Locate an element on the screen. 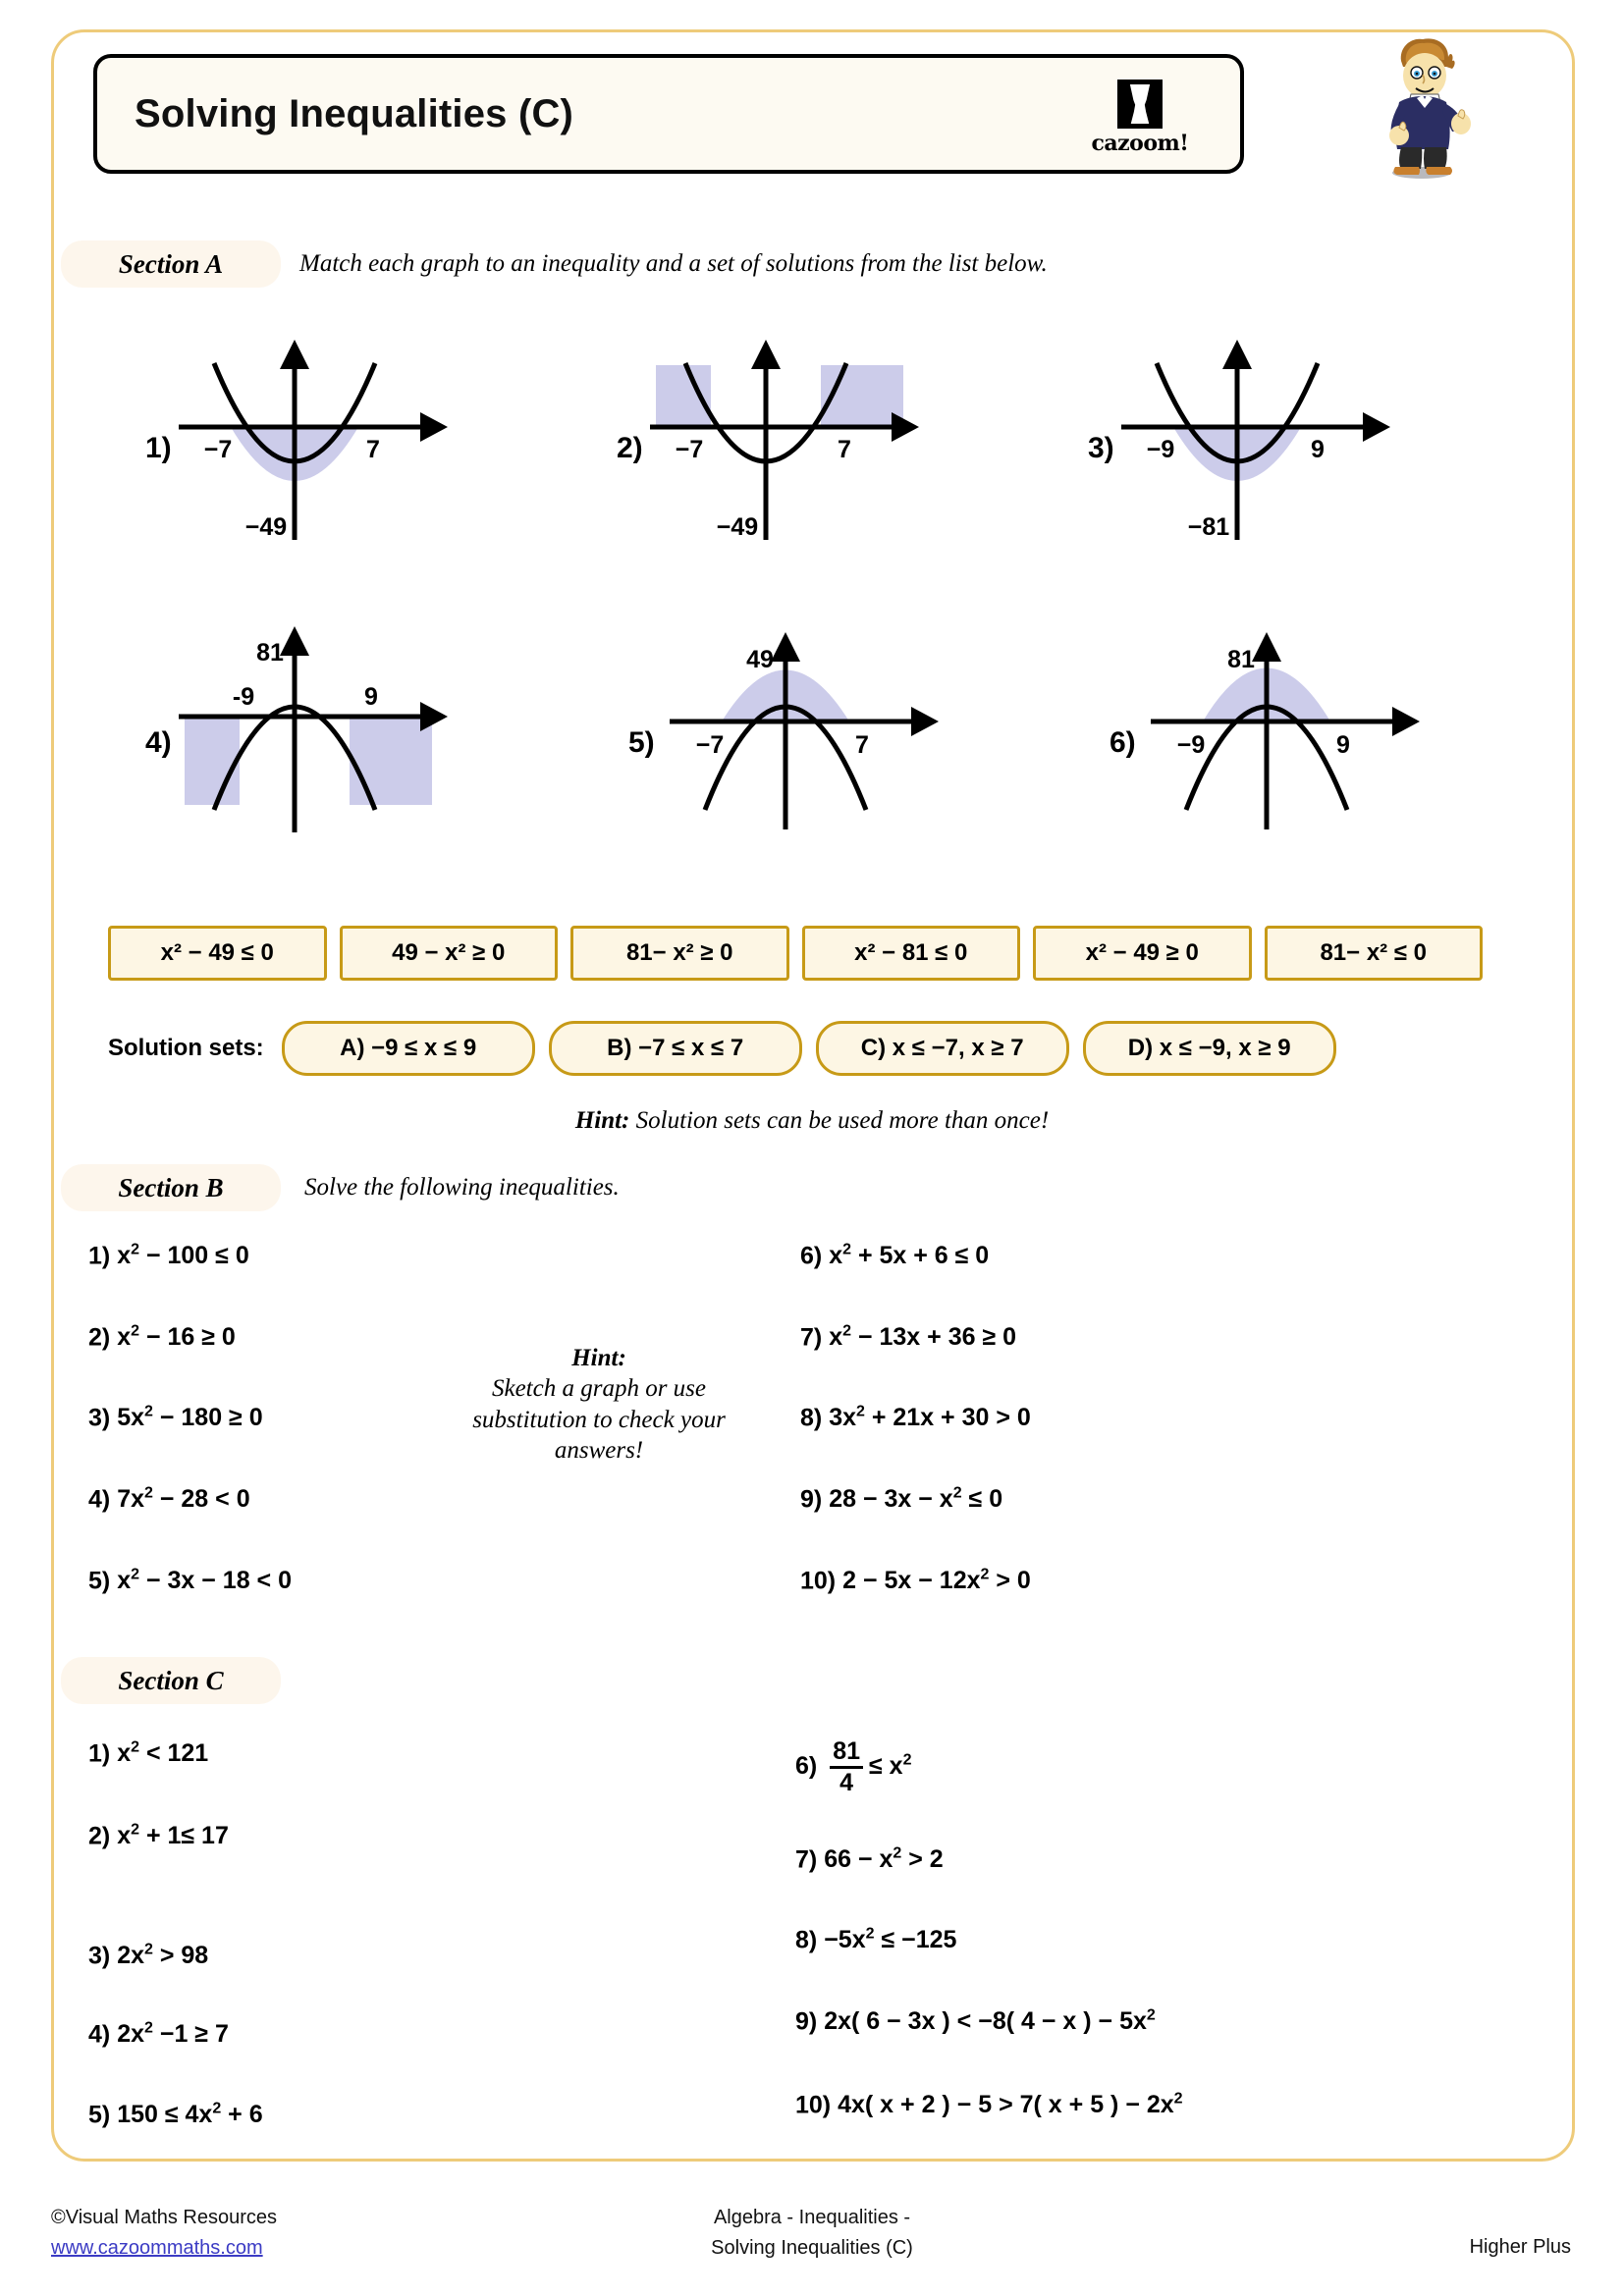 The image size is (1624, 2296). footer-topic-line2: Solving Inequalities (C) is located at coordinates (812, 2248).